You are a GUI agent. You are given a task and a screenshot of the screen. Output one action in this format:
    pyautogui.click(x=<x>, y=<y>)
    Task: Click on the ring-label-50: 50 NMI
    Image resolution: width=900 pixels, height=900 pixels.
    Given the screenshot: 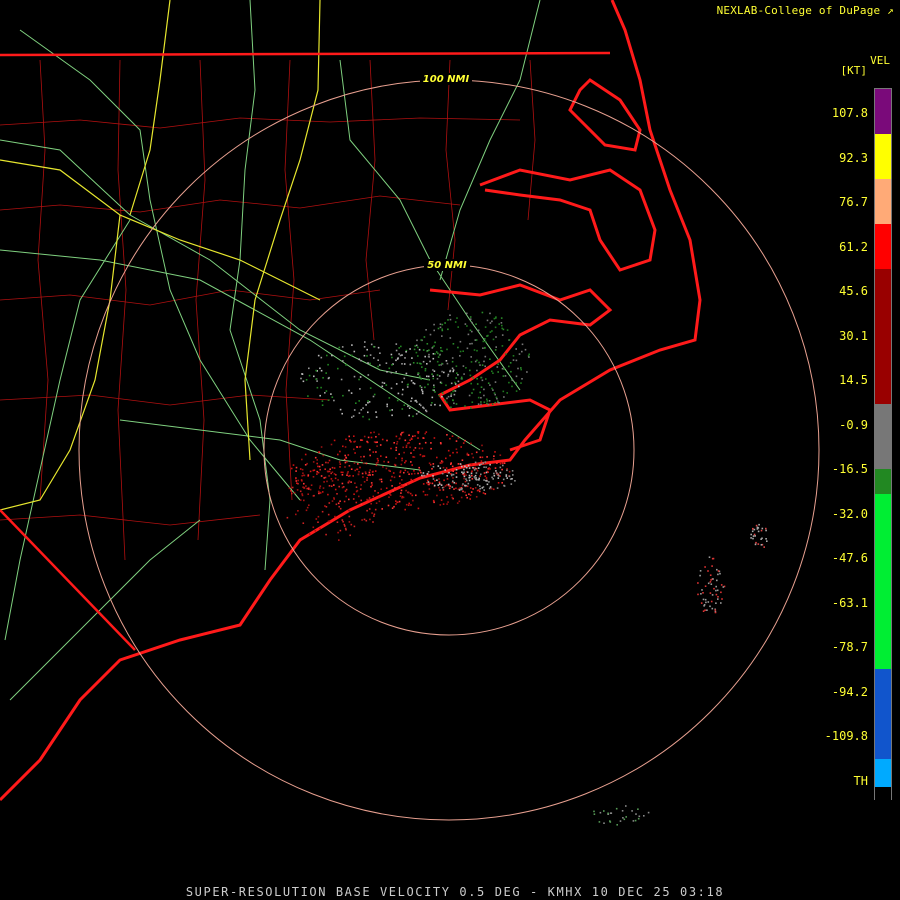 What is the action you would take?
    pyautogui.click(x=447, y=265)
    